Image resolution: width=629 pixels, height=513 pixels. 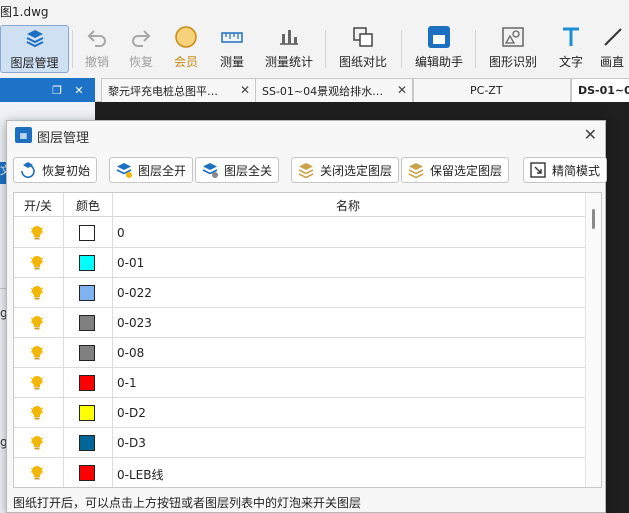 What do you see at coordinates (455, 170) in the screenshot?
I see `keep-selected-layers-button: 保留选定图层` at bounding box center [455, 170].